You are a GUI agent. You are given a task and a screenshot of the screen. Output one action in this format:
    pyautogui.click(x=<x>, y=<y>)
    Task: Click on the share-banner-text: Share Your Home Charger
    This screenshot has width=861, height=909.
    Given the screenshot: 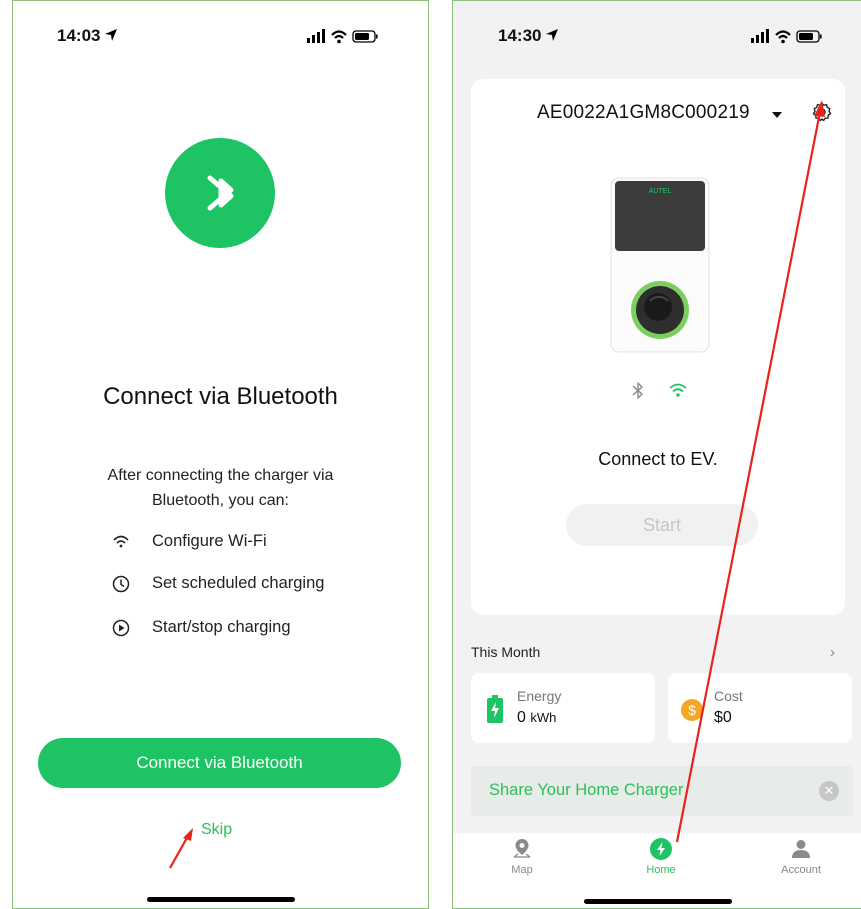 What is the action you would take?
    pyautogui.click(x=586, y=790)
    